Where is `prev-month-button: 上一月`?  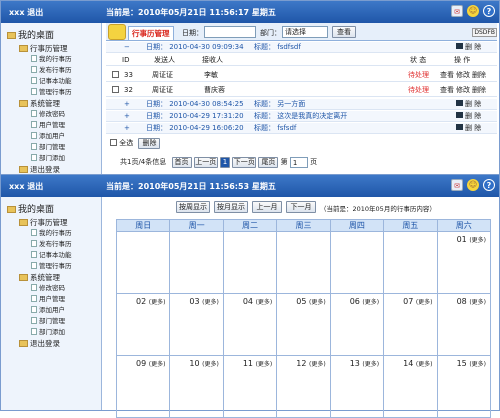
prev-month-button: 上一月 is located at coordinates (267, 207).